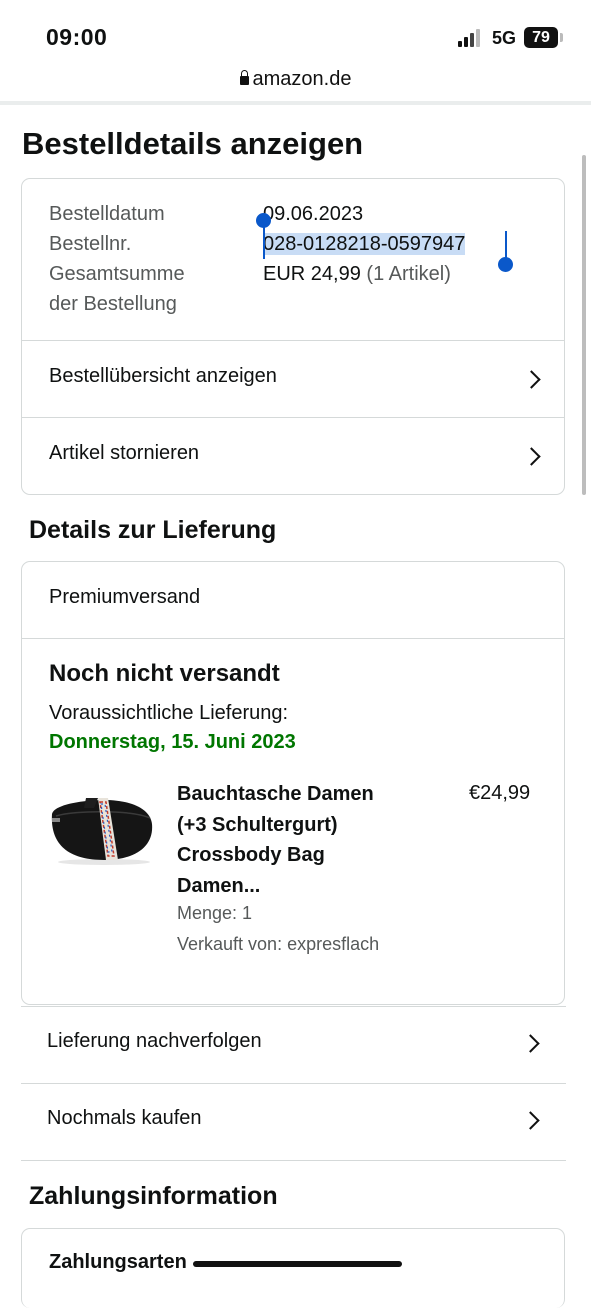 The image size is (591, 1308). What do you see at coordinates (275, 794) in the screenshot?
I see `product-title-line: Bauchtasche Damen` at bounding box center [275, 794].